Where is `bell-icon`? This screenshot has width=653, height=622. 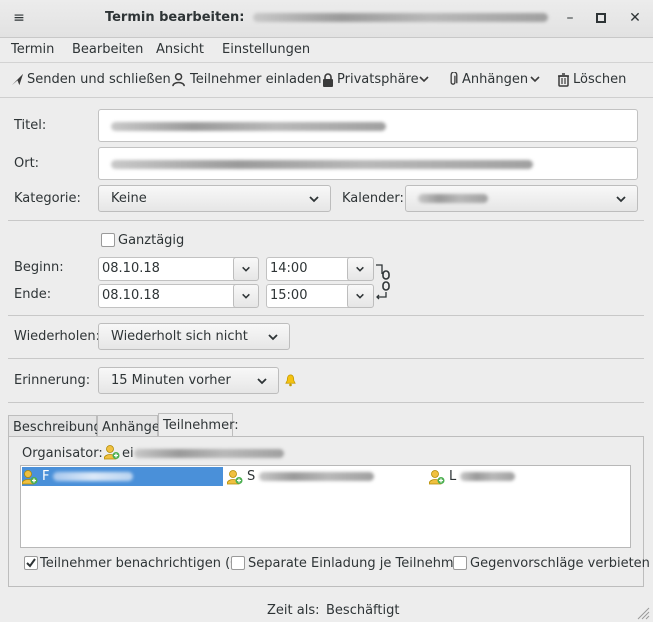 bell-icon is located at coordinates (290, 380).